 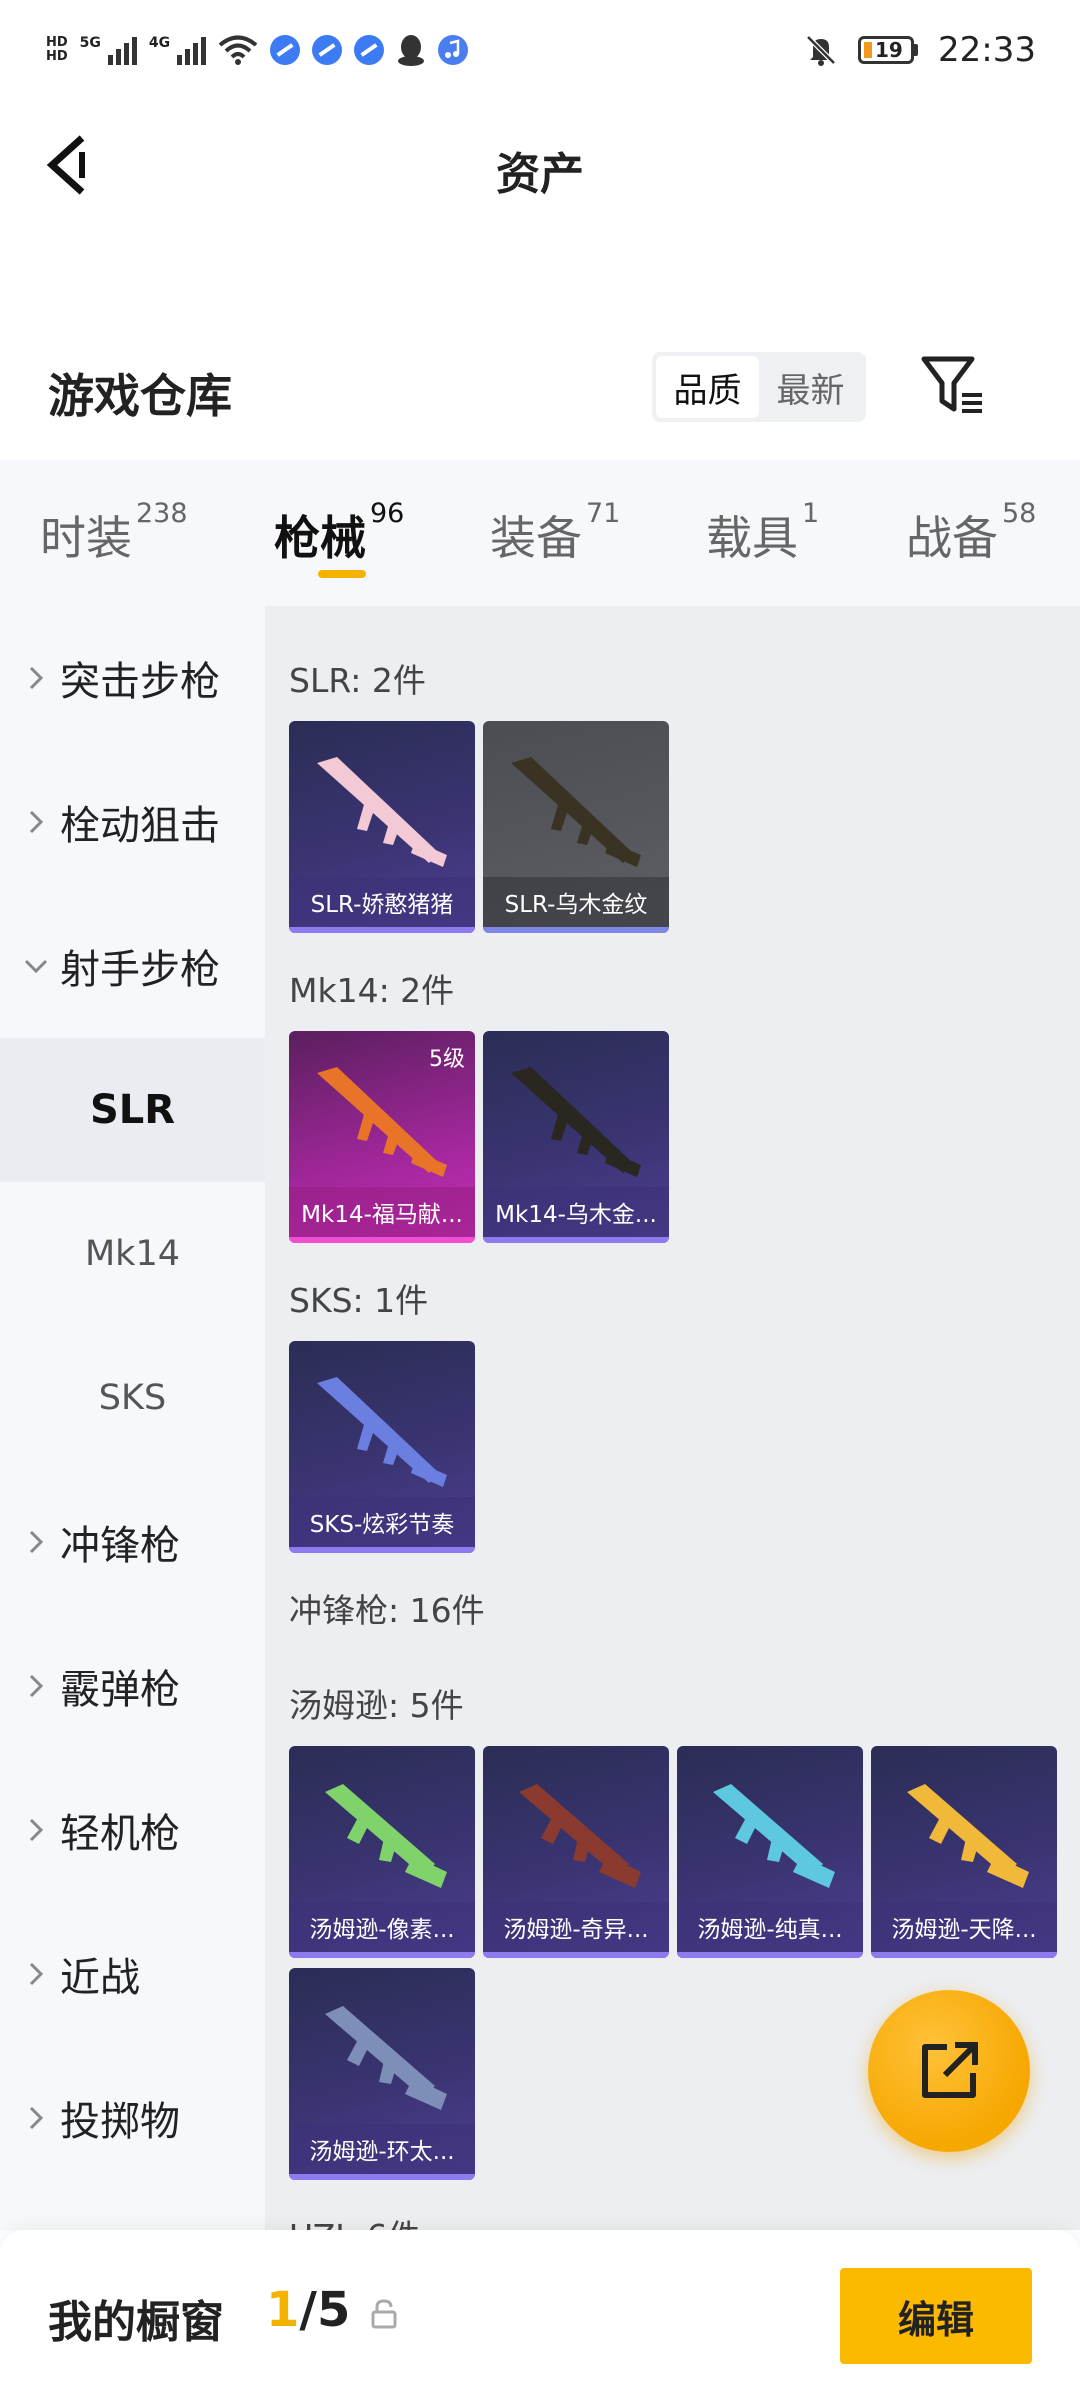 What do you see at coordinates (132, 1398) in the screenshot?
I see `sidebar-item-sks: SKS` at bounding box center [132, 1398].